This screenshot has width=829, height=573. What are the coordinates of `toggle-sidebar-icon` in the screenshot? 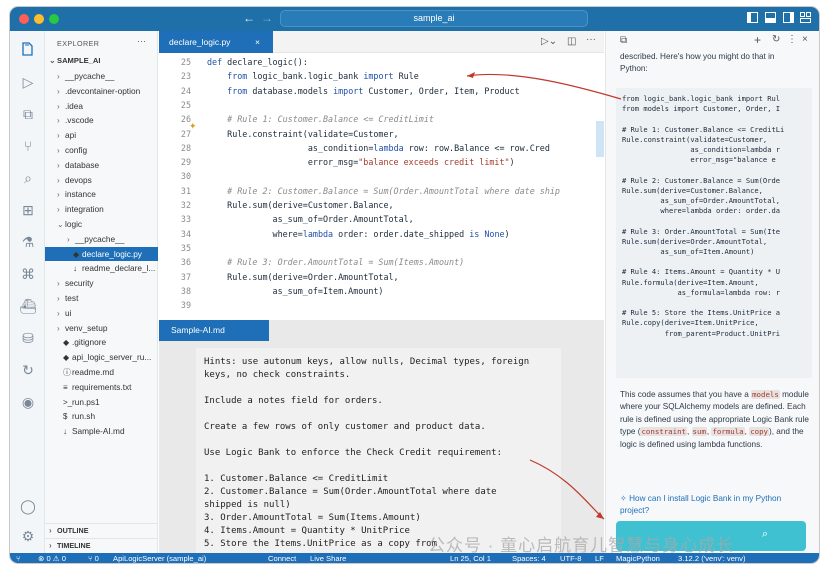 It's located at (752, 19).